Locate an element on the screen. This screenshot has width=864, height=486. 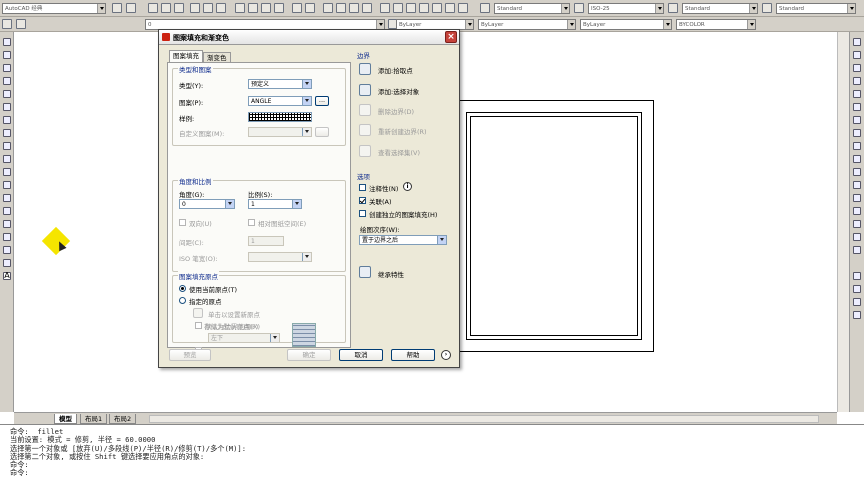
undo-icon is located at coordinates (297, 8).